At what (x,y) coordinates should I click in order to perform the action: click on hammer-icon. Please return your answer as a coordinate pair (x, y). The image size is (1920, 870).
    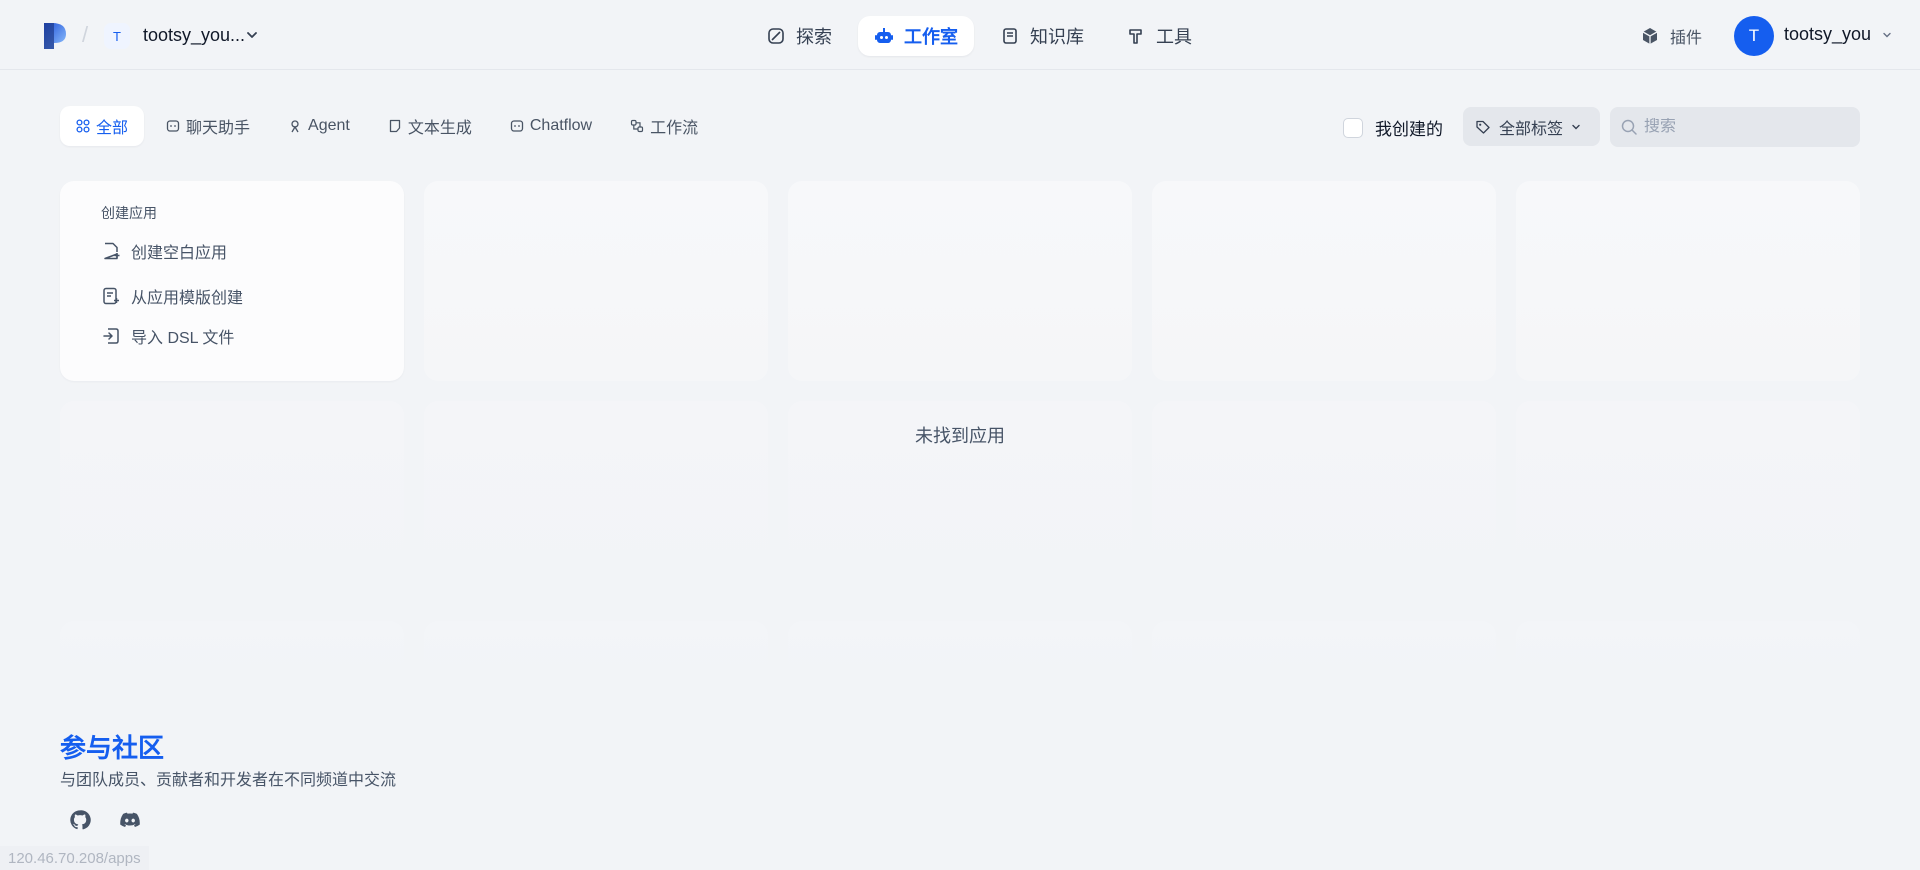
    Looking at the image, I should click on (1135, 36).